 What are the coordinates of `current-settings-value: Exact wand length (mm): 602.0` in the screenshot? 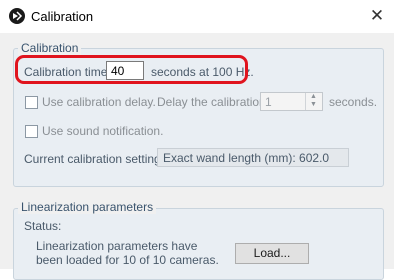 It's located at (253, 157).